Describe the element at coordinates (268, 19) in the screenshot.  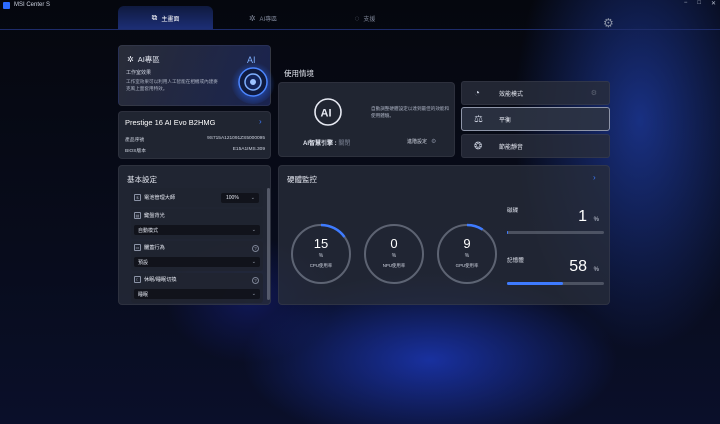
I see `tab-ai-zone-label: AI專區` at that location.